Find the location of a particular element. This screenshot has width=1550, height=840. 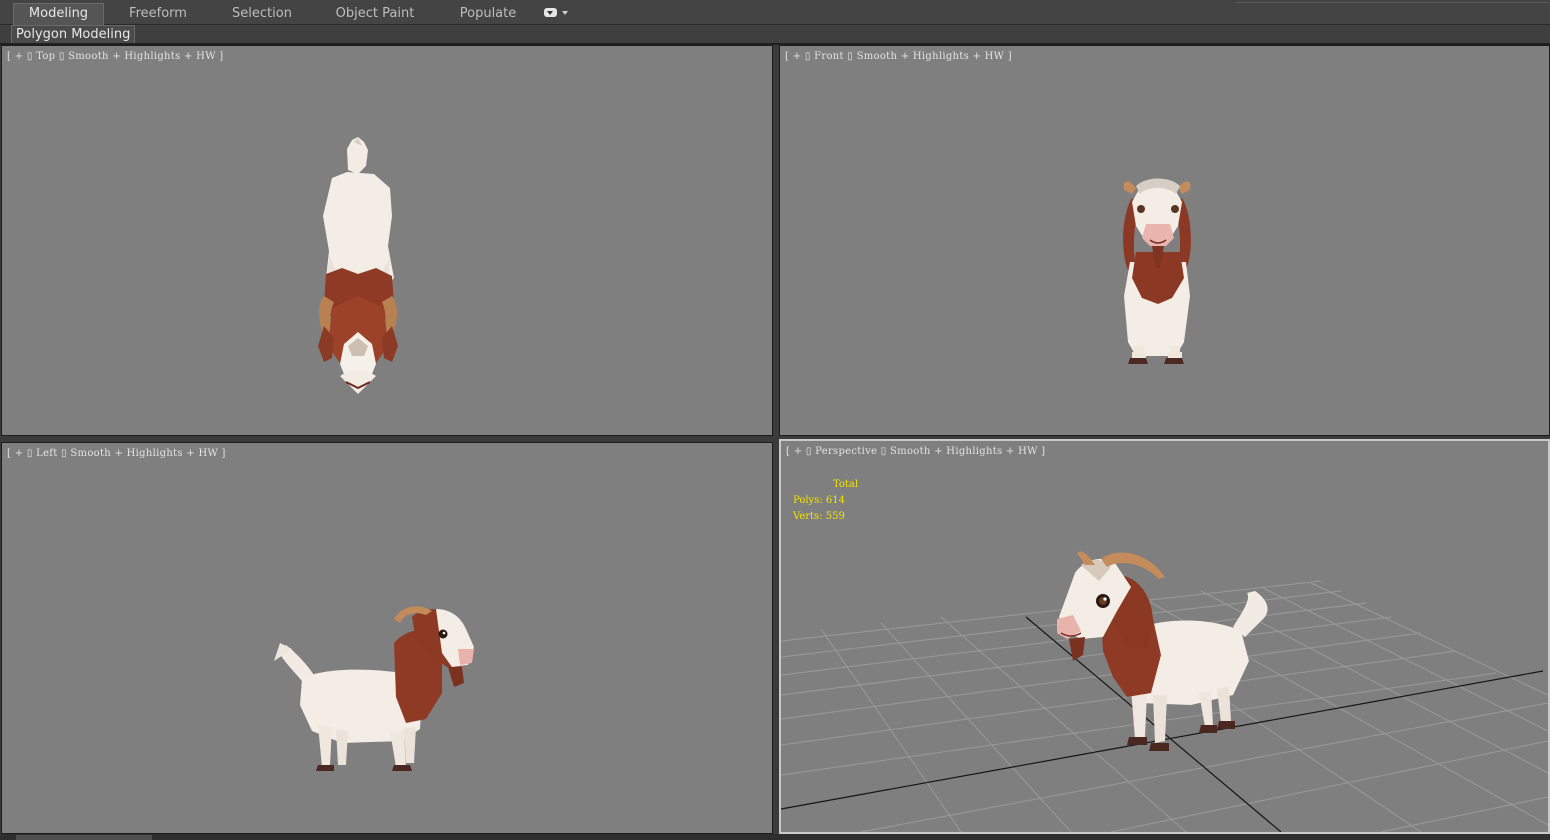

polygon-modeling-button: Polygon Modeling is located at coordinates (73, 34).